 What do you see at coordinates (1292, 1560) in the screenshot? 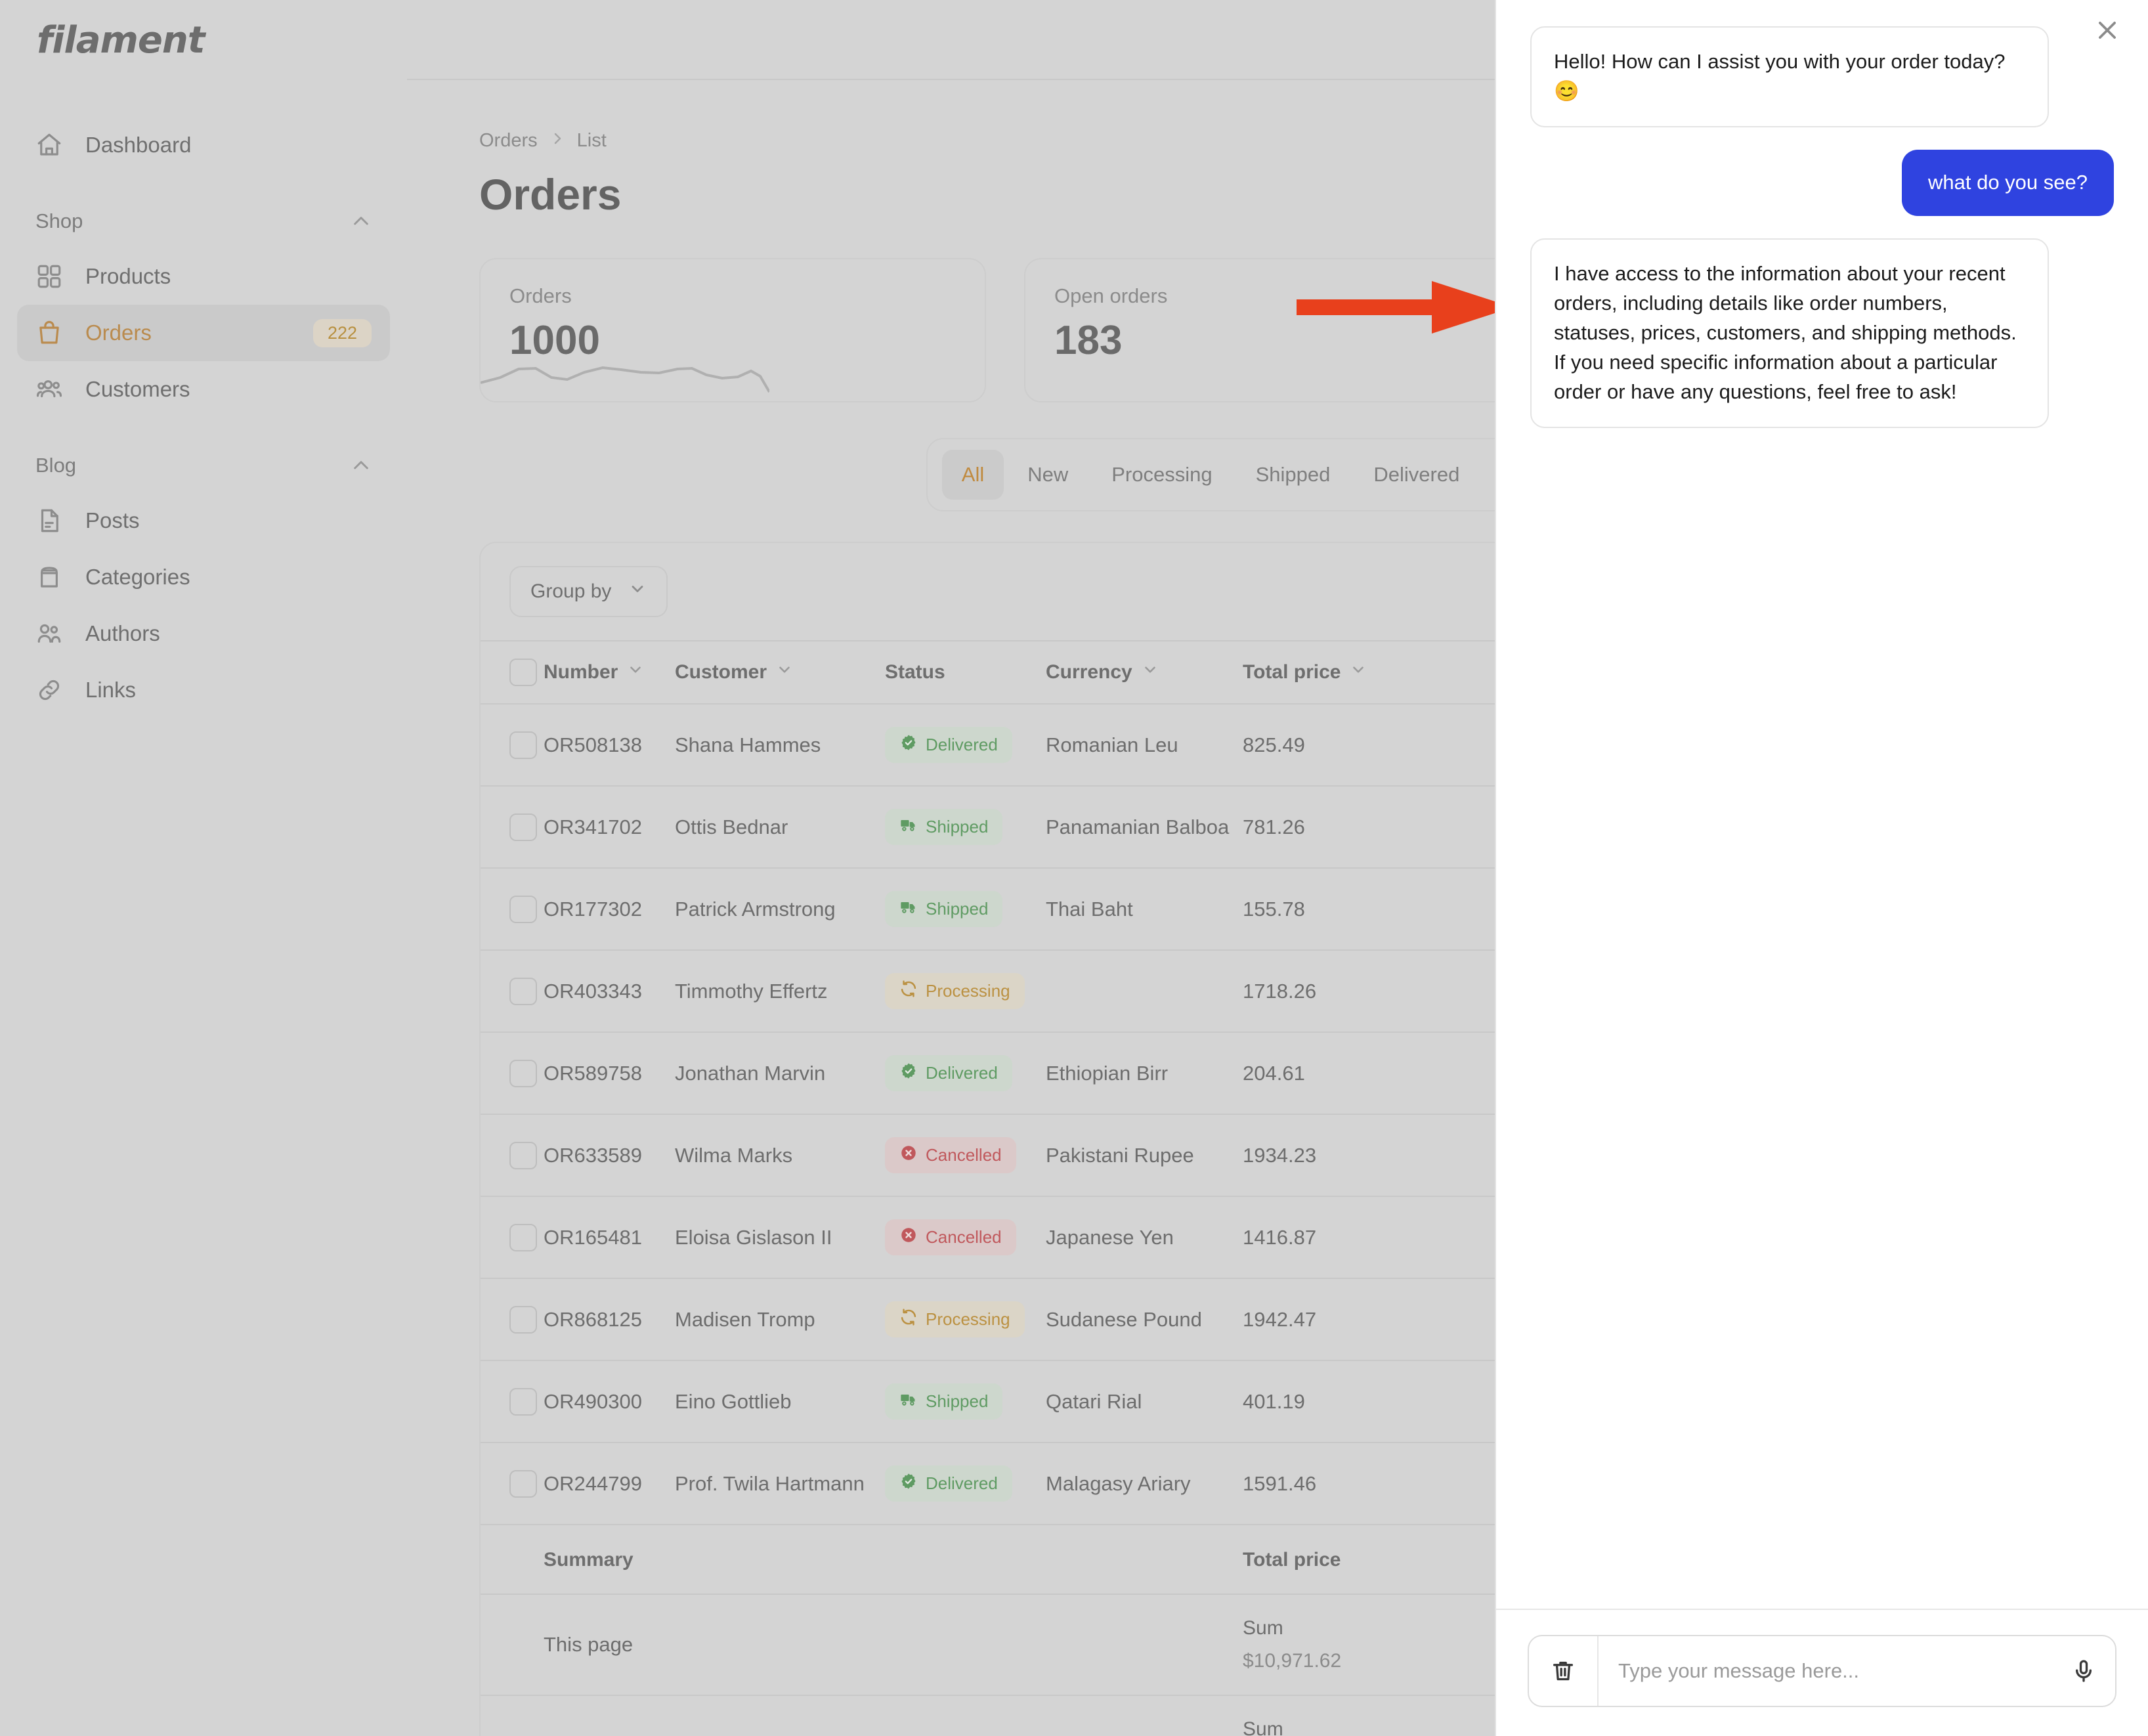
I see `summary-col-text: Total price` at bounding box center [1292, 1560].